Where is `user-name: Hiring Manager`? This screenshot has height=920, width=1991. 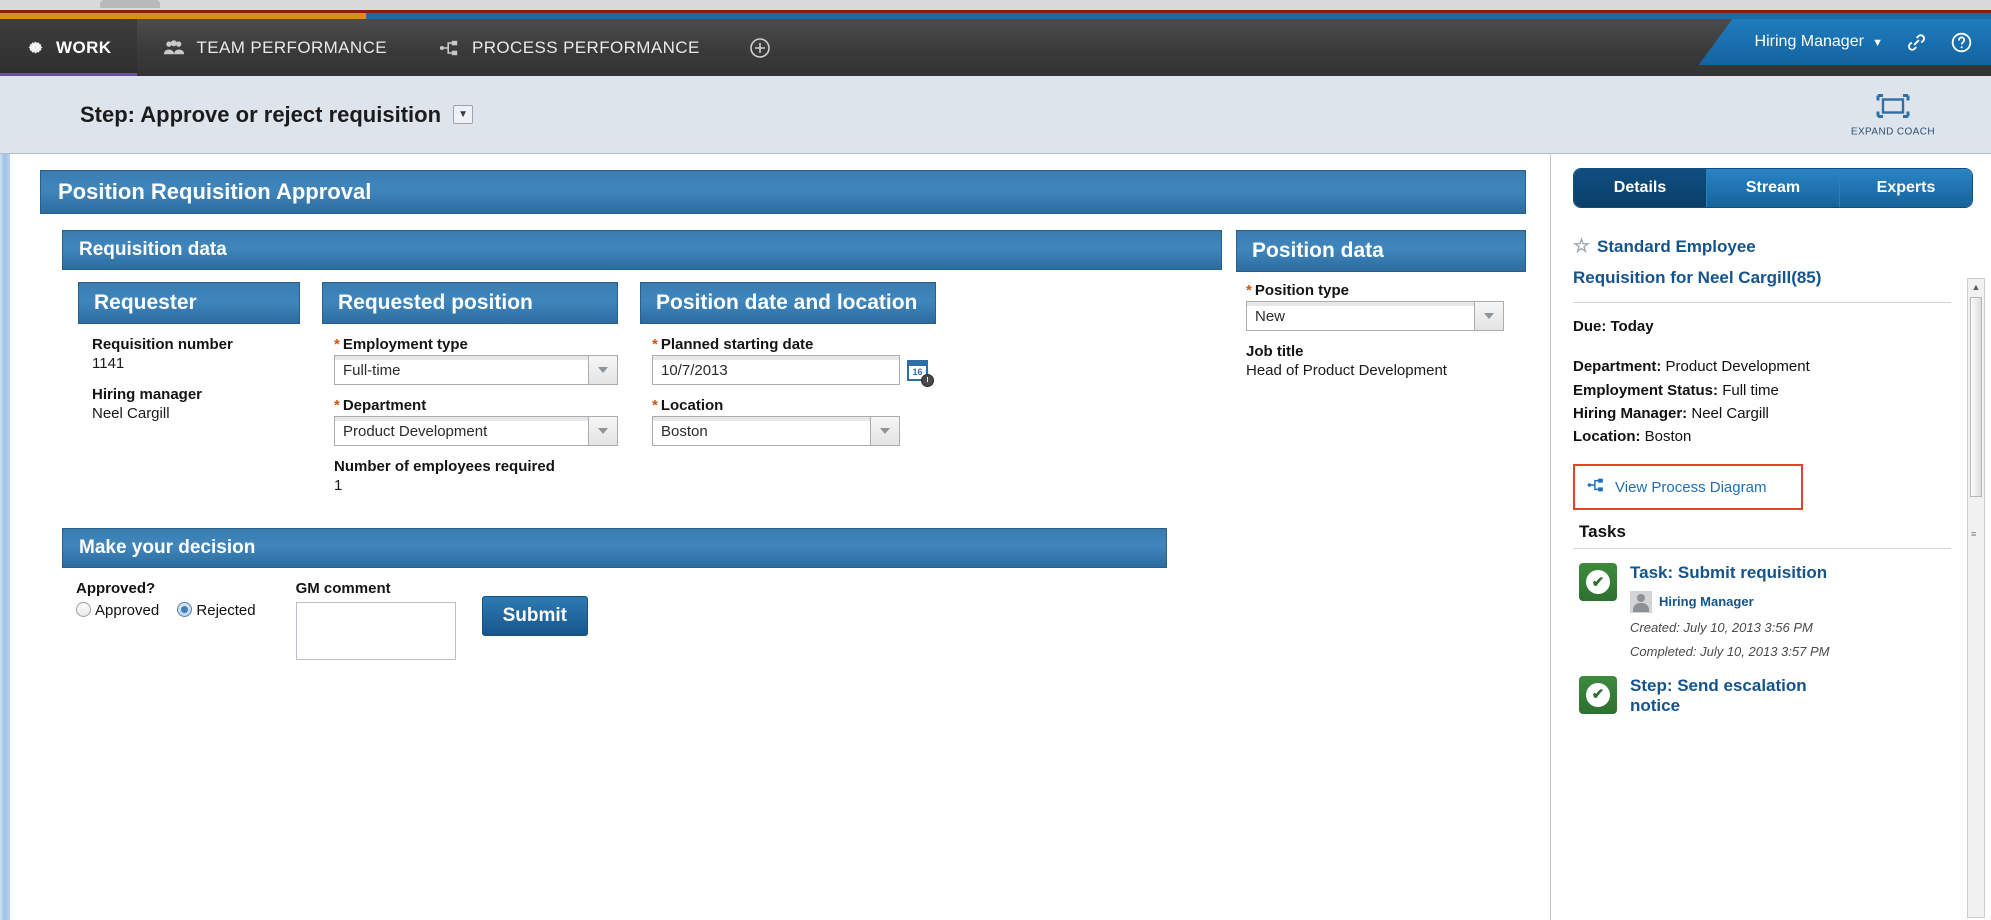
user-name: Hiring Manager is located at coordinates (1809, 41).